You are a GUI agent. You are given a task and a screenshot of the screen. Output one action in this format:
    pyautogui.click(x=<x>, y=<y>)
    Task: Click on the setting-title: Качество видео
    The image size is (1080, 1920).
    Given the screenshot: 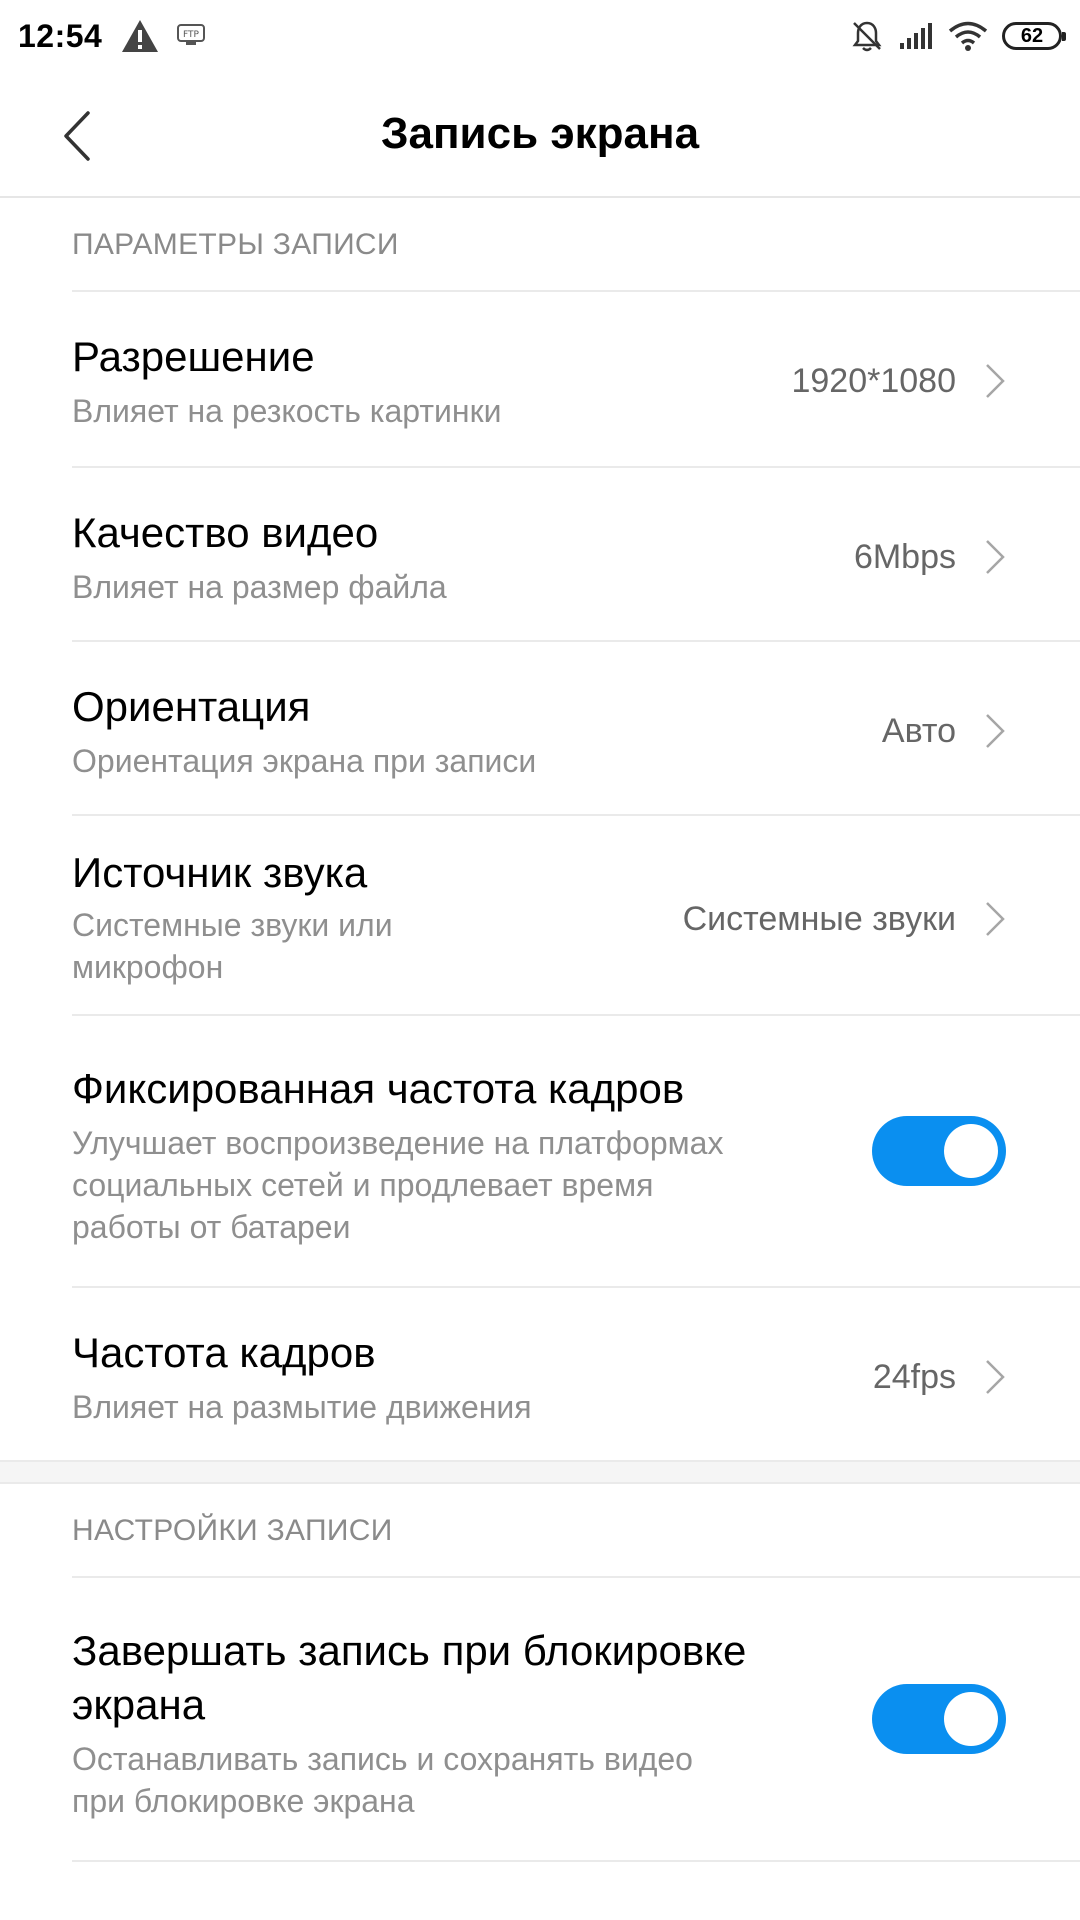 What is the action you would take?
    pyautogui.click(x=225, y=532)
    